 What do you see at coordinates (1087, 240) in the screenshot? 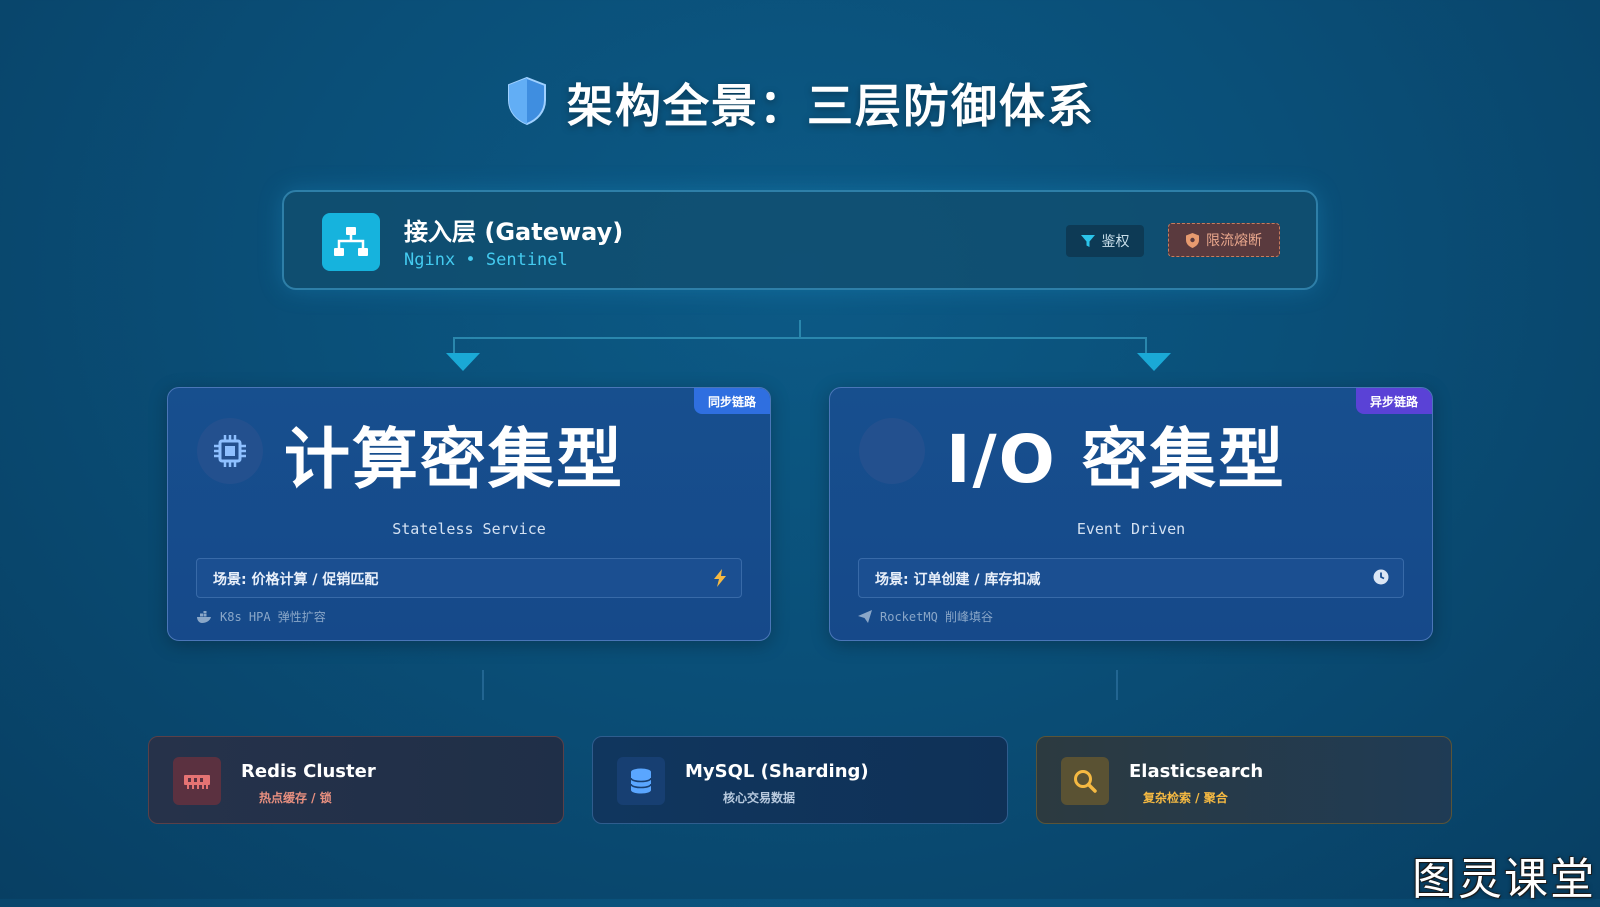
I see `filter-icon` at bounding box center [1087, 240].